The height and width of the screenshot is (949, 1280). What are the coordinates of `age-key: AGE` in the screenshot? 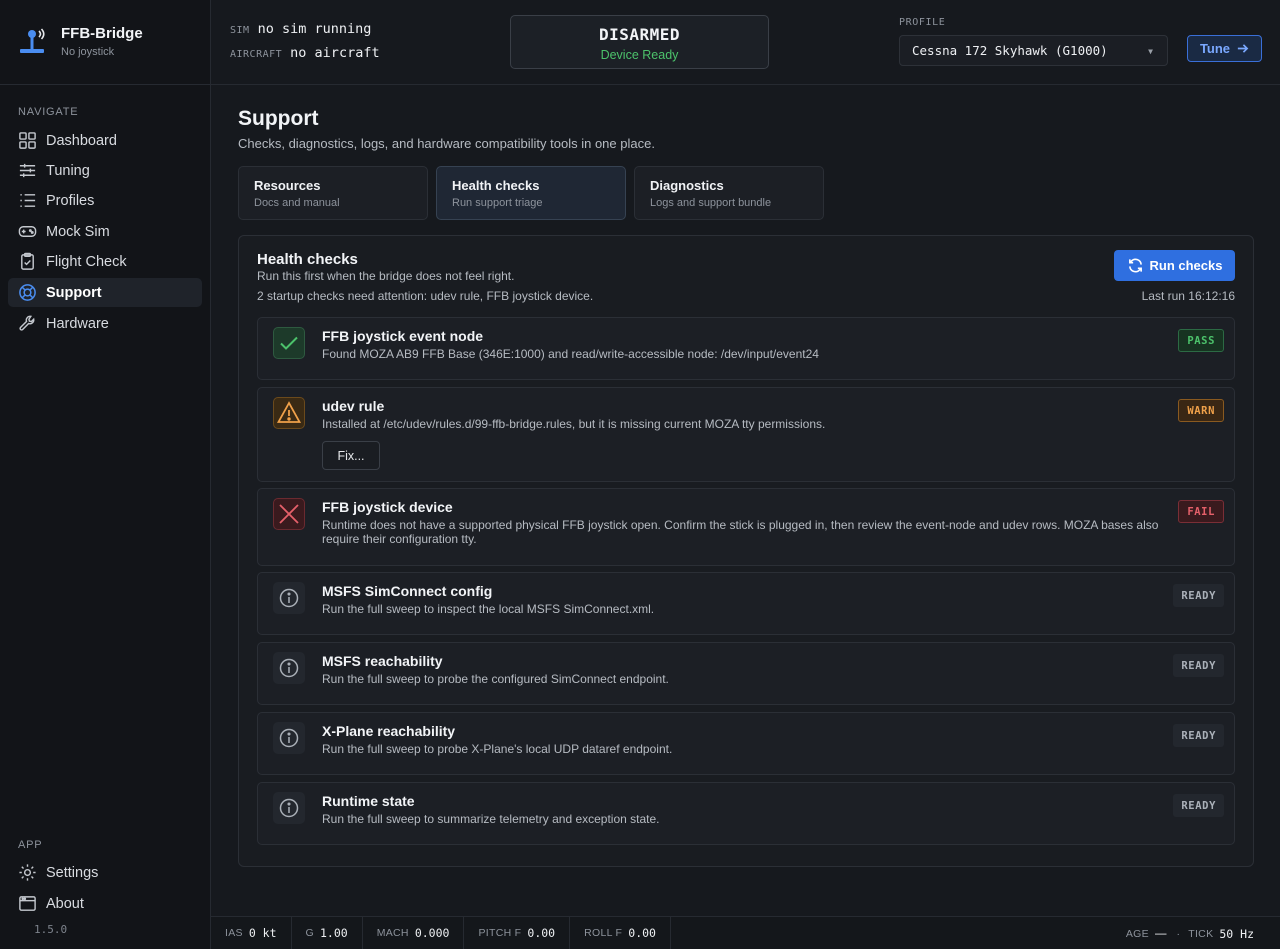 It's located at (1137, 933).